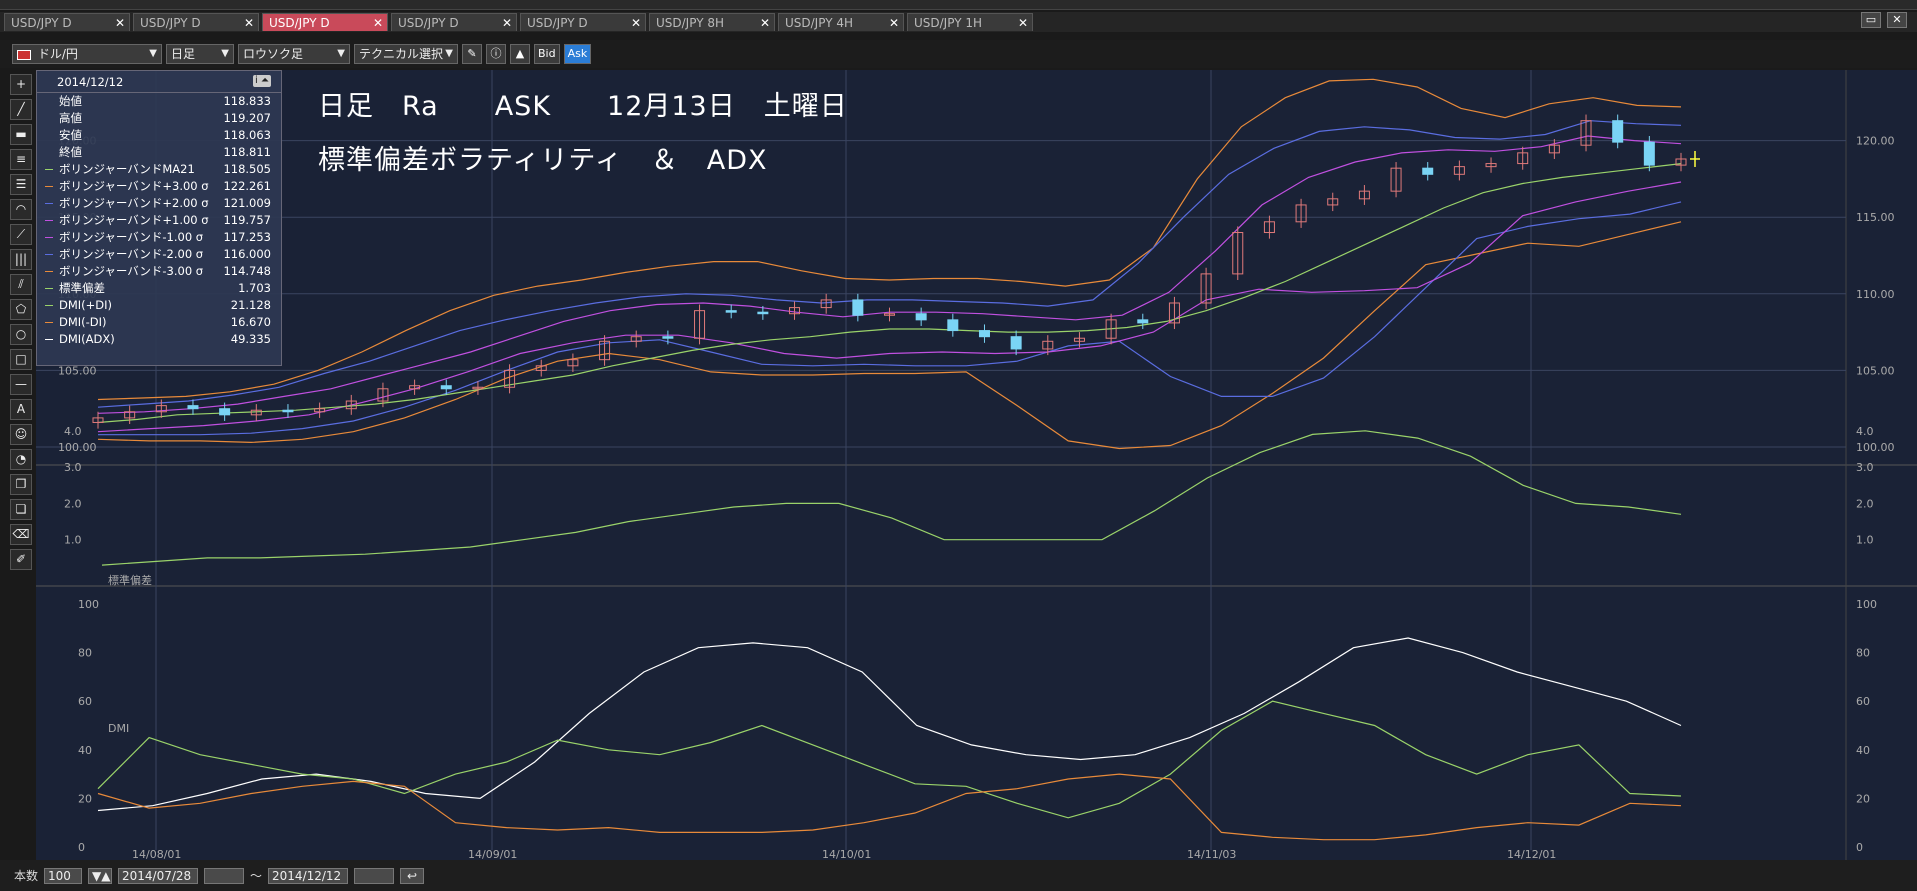 This screenshot has width=1917, height=891. I want to click on pen-button: ✎, so click(472, 54).